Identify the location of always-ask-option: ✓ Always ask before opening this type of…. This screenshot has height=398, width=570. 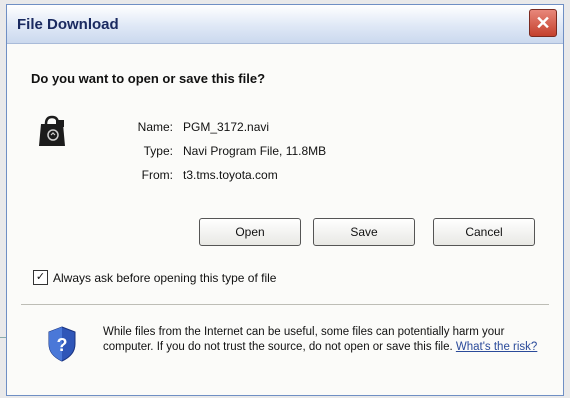
(154, 277).